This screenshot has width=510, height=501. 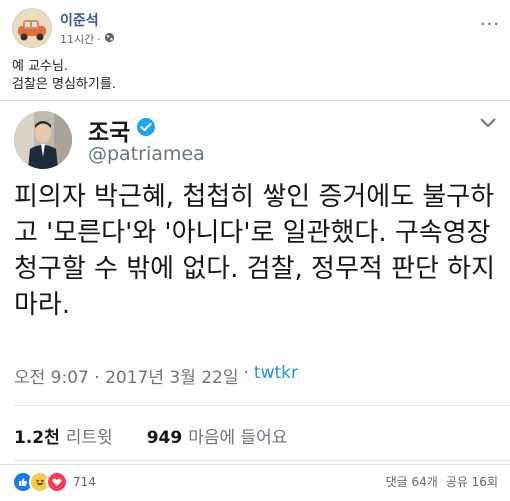 I want to click on tweet-divider-bottom, so click(x=262, y=460).